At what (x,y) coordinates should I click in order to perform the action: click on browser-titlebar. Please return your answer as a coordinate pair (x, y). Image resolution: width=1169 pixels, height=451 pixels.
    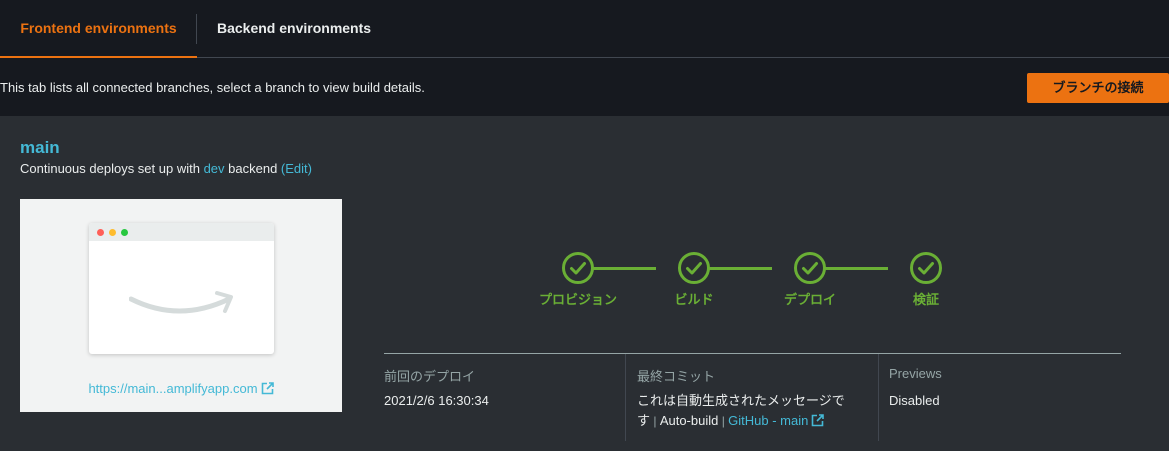
    Looking at the image, I should click on (181, 232).